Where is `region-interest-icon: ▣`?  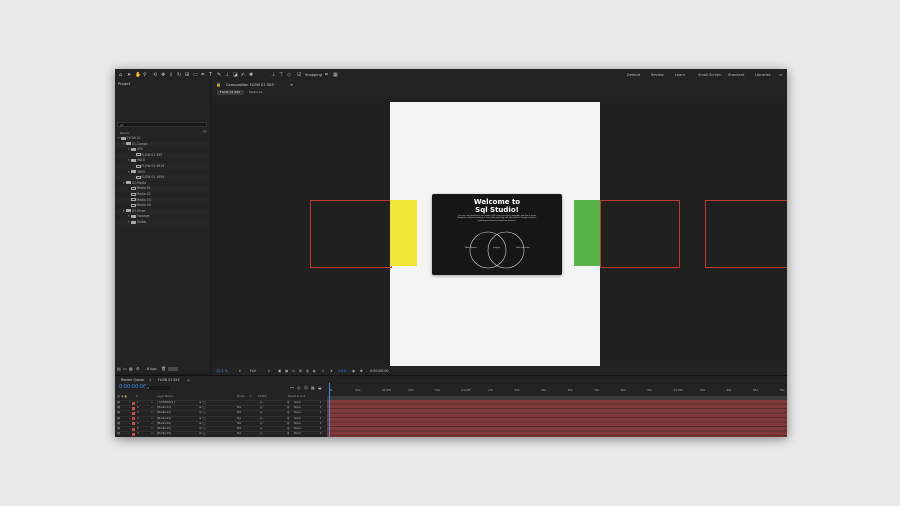
region-interest-icon: ▣ is located at coordinates (279, 371).